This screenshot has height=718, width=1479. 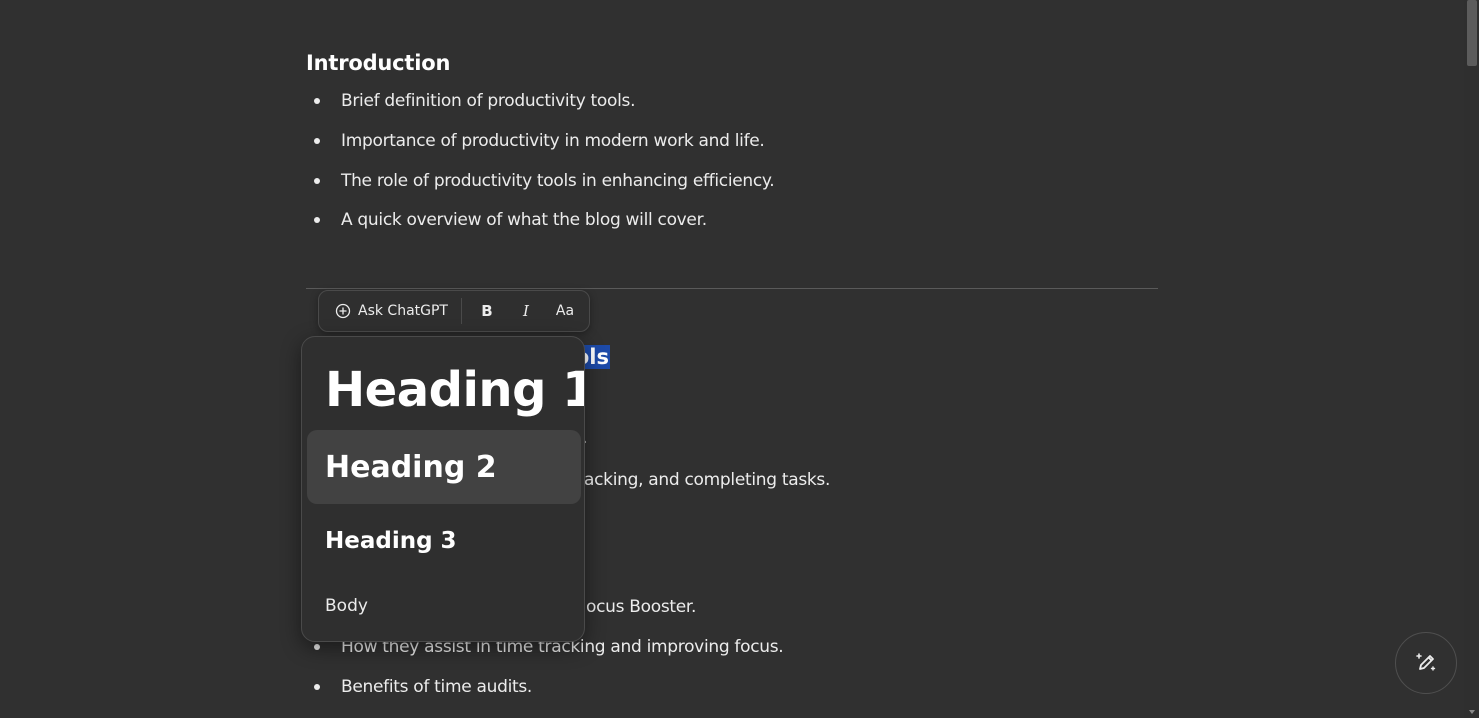 I want to click on scrollbar, so click(x=1471, y=359).